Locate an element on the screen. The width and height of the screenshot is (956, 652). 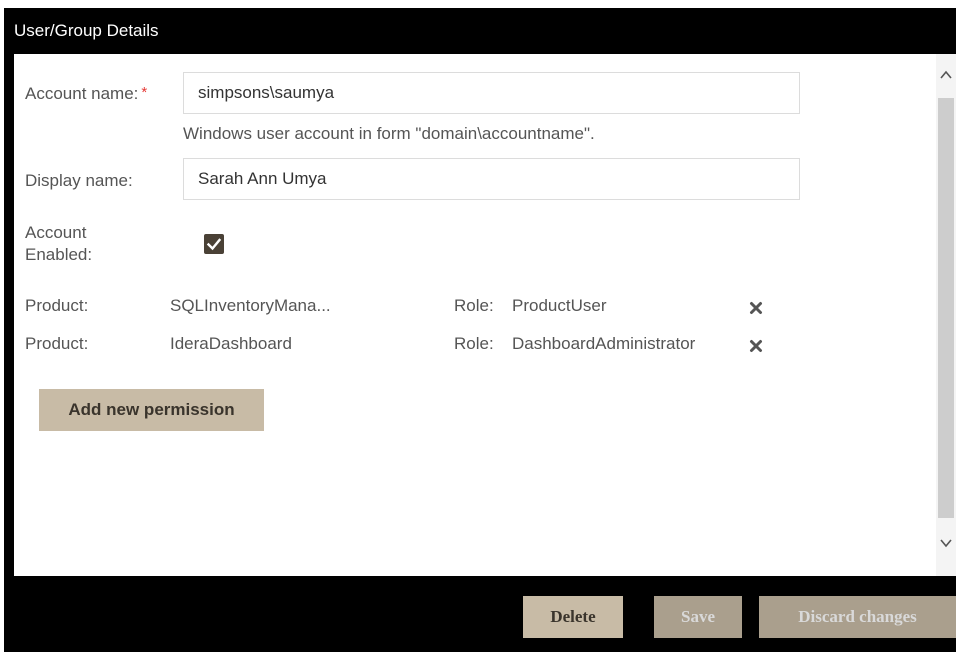
delete-button: Delete is located at coordinates (573, 617).